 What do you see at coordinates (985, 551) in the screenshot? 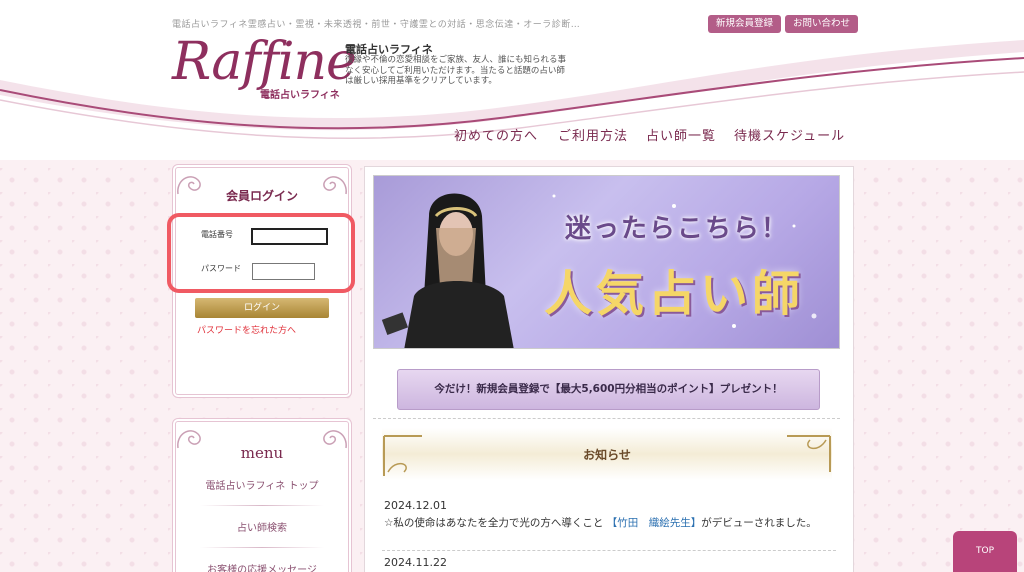
I see `back-to-top-button: TOP` at bounding box center [985, 551].